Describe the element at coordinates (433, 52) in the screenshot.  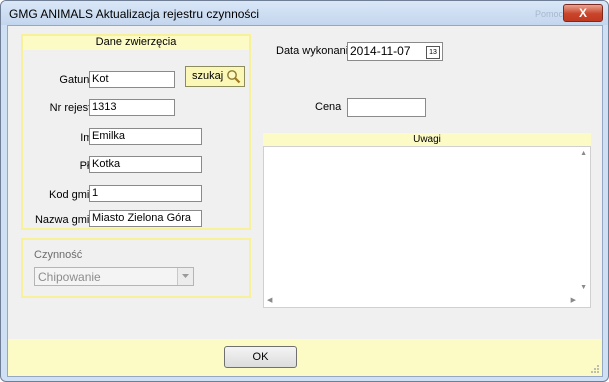
I see `calendar-icon: 13` at that location.